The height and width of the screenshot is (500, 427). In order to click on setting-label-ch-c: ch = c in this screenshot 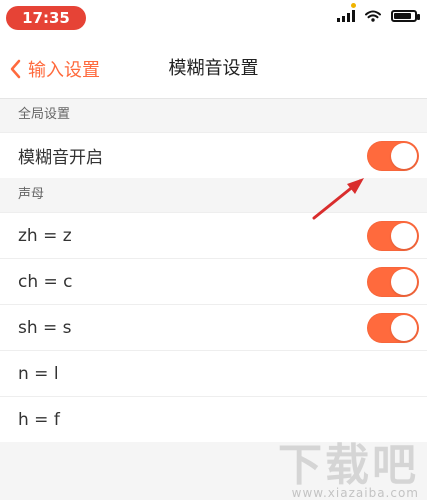, I will do `click(45, 281)`.